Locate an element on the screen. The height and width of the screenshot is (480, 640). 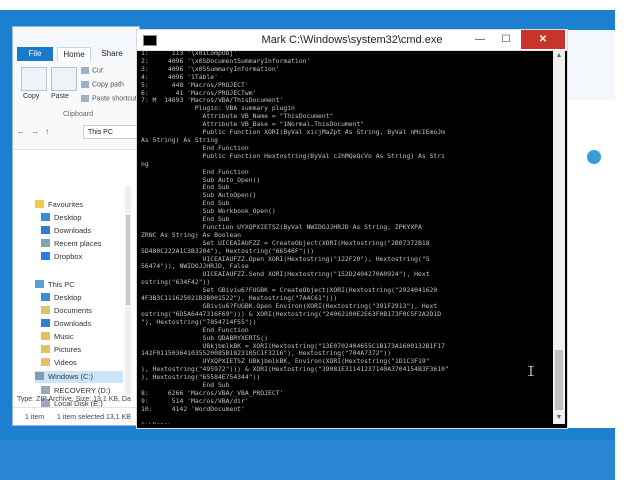
tab-home: Home is located at coordinates (74, 54).